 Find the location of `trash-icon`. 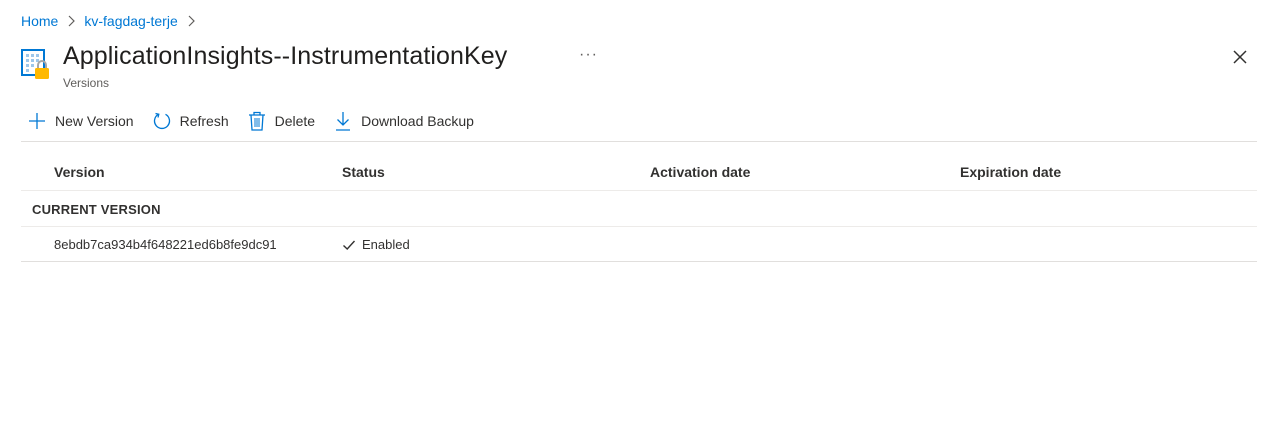

trash-icon is located at coordinates (257, 121).